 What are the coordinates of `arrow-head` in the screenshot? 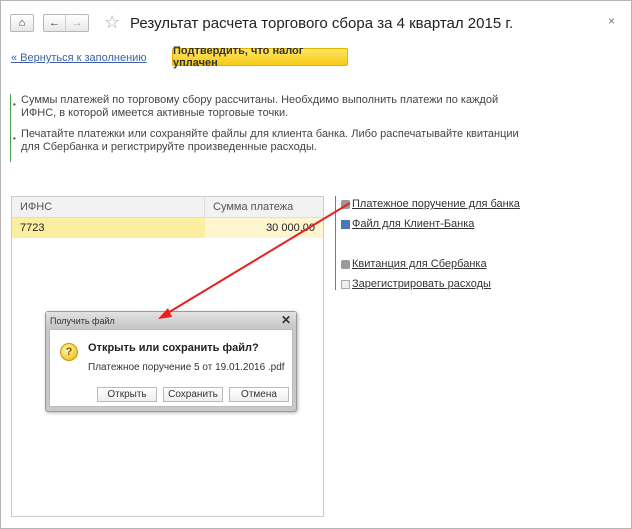 It's located at (165, 313).